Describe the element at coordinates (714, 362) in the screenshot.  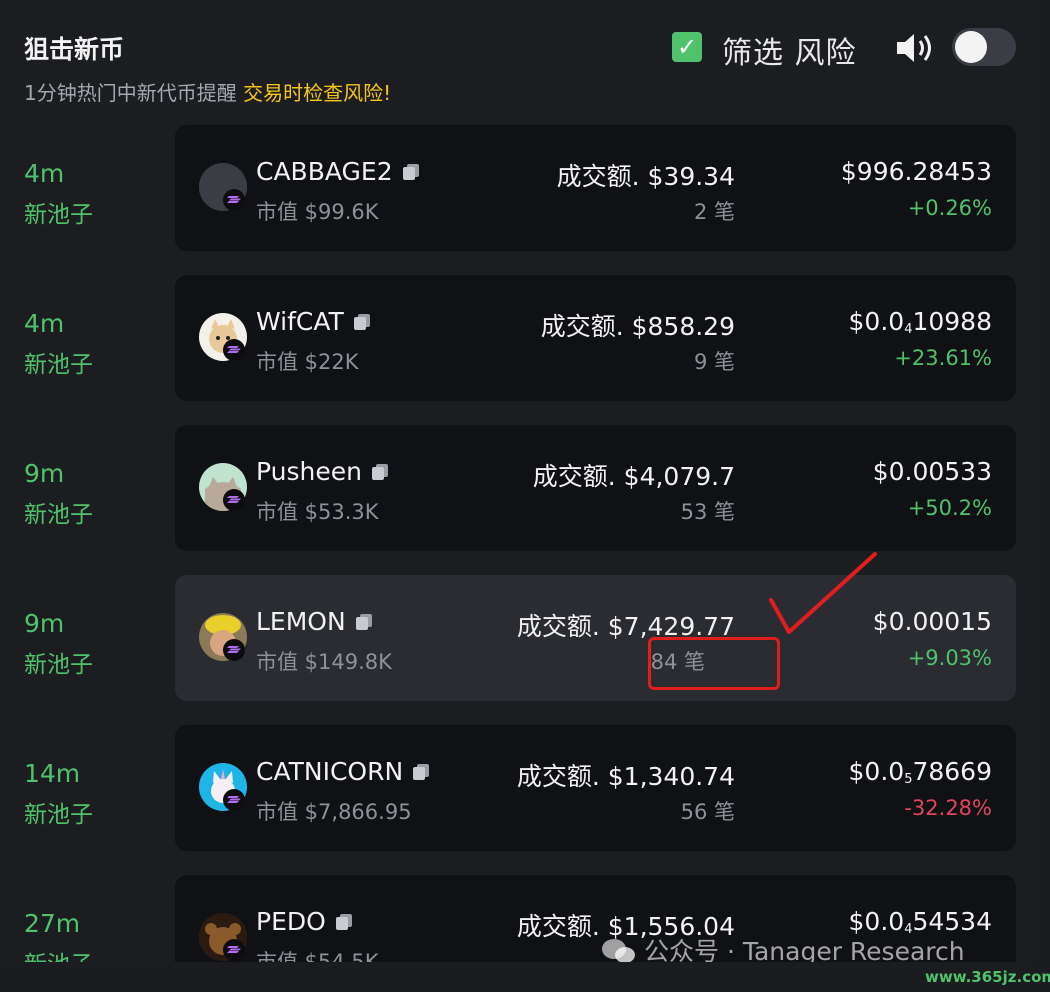
I see `trade-count: 9 笔` at that location.